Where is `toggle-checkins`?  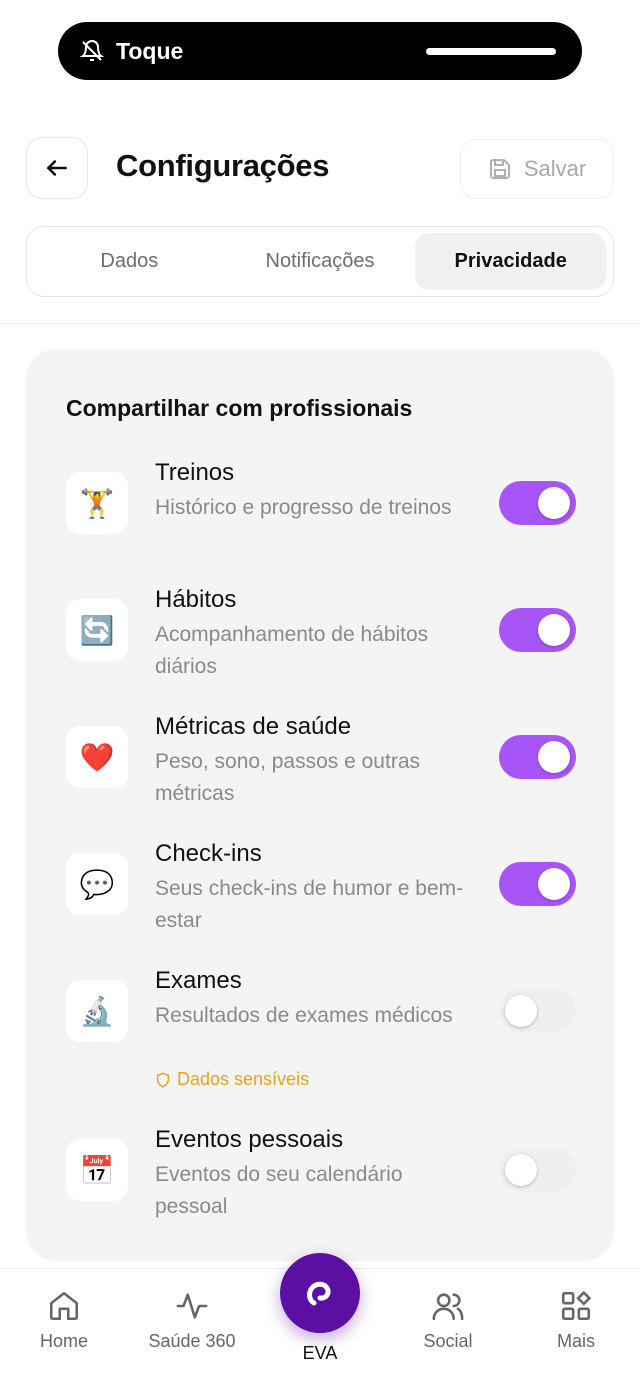
toggle-checkins is located at coordinates (537, 884).